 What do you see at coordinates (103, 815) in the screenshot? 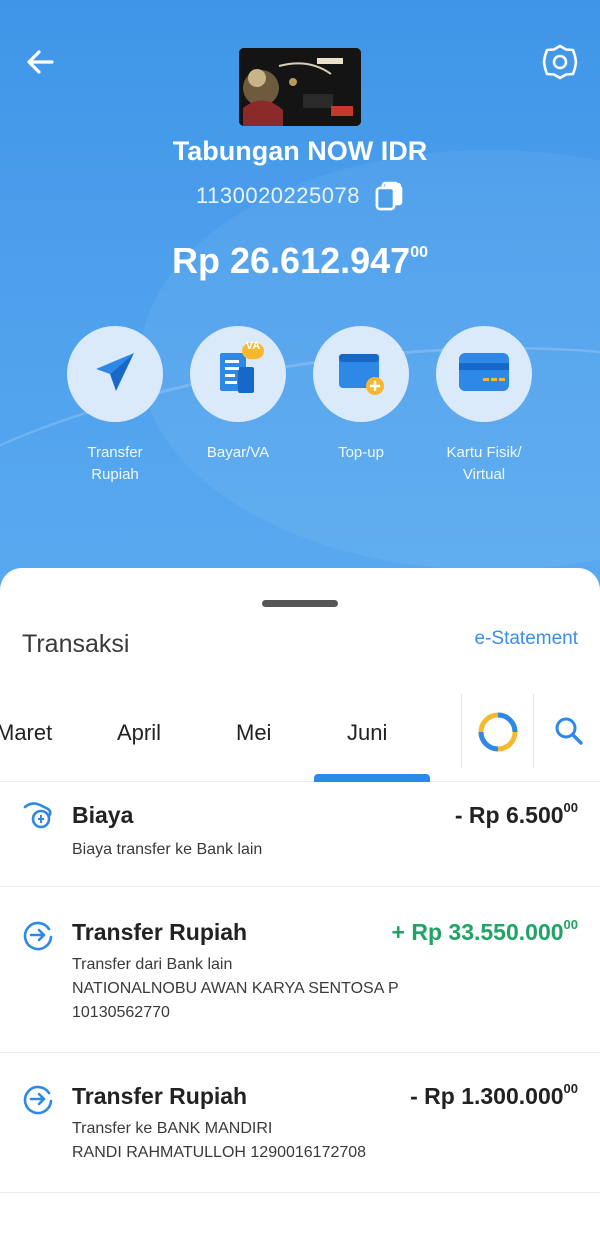
I see `transaction-title: Biaya` at bounding box center [103, 815].